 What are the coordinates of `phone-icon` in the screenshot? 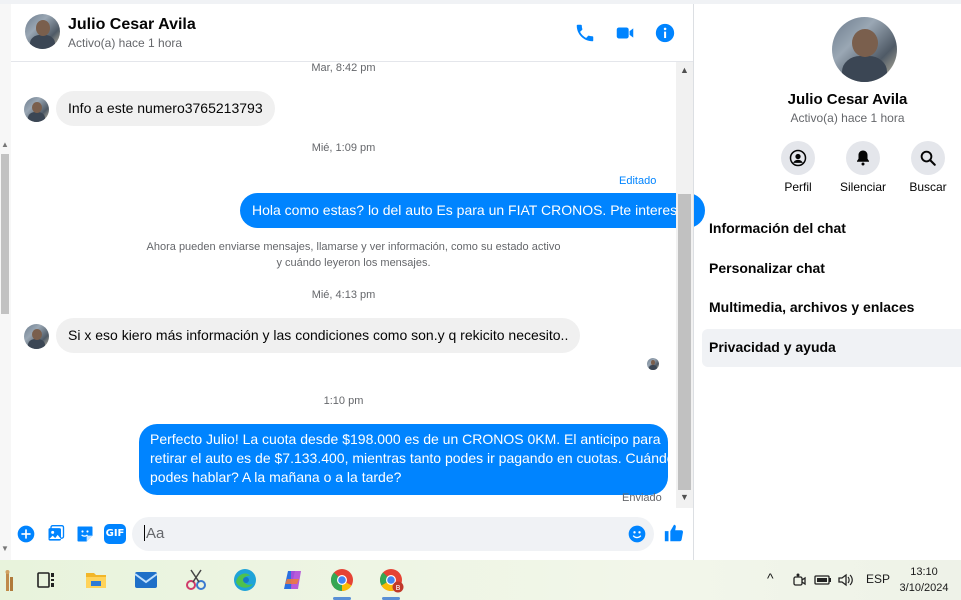 It's located at (585, 33).